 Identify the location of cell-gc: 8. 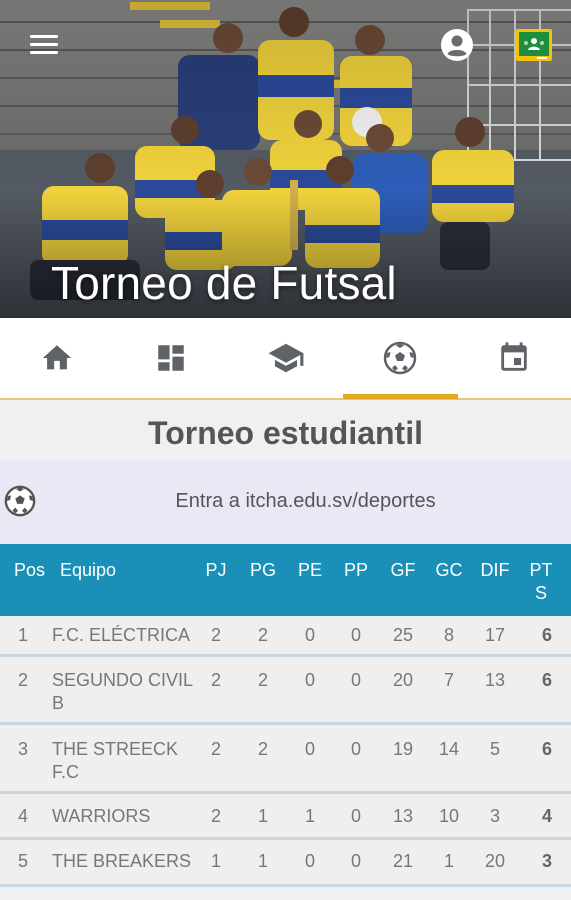
(448, 635).